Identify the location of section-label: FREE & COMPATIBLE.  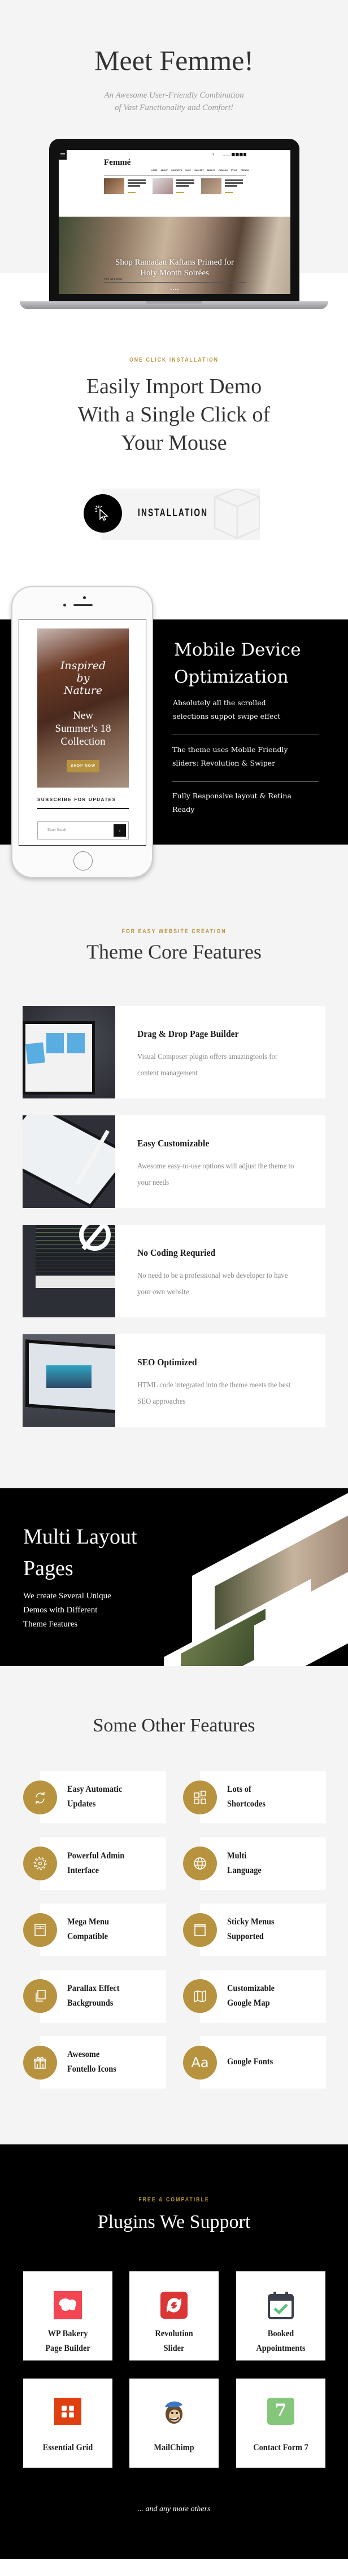
(174, 2199).